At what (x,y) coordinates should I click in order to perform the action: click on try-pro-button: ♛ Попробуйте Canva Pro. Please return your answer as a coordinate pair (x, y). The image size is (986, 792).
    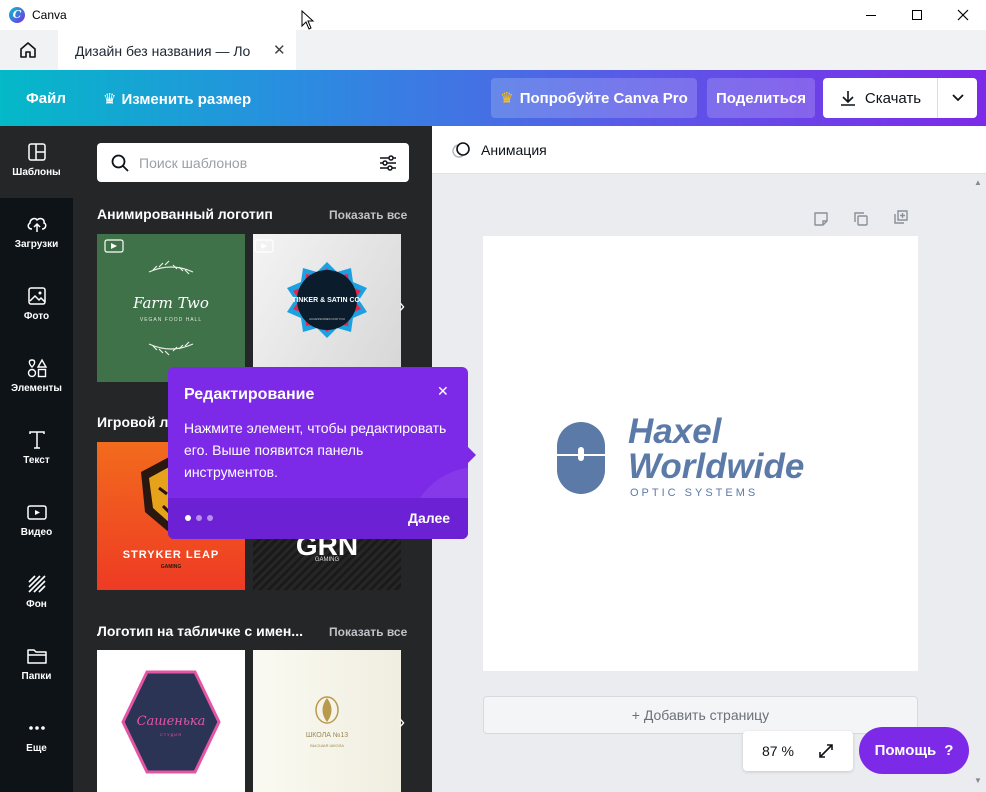
    Looking at the image, I should click on (594, 98).